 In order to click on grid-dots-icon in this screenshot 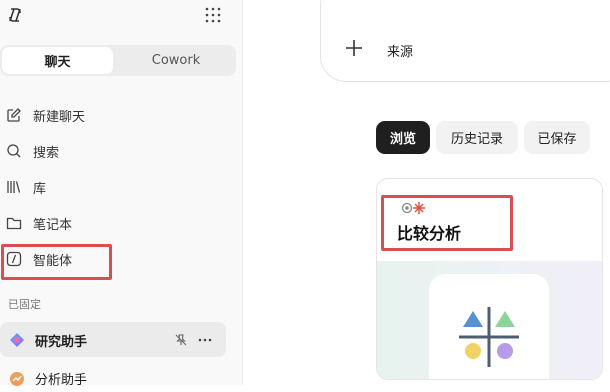, I will do `click(213, 15)`.